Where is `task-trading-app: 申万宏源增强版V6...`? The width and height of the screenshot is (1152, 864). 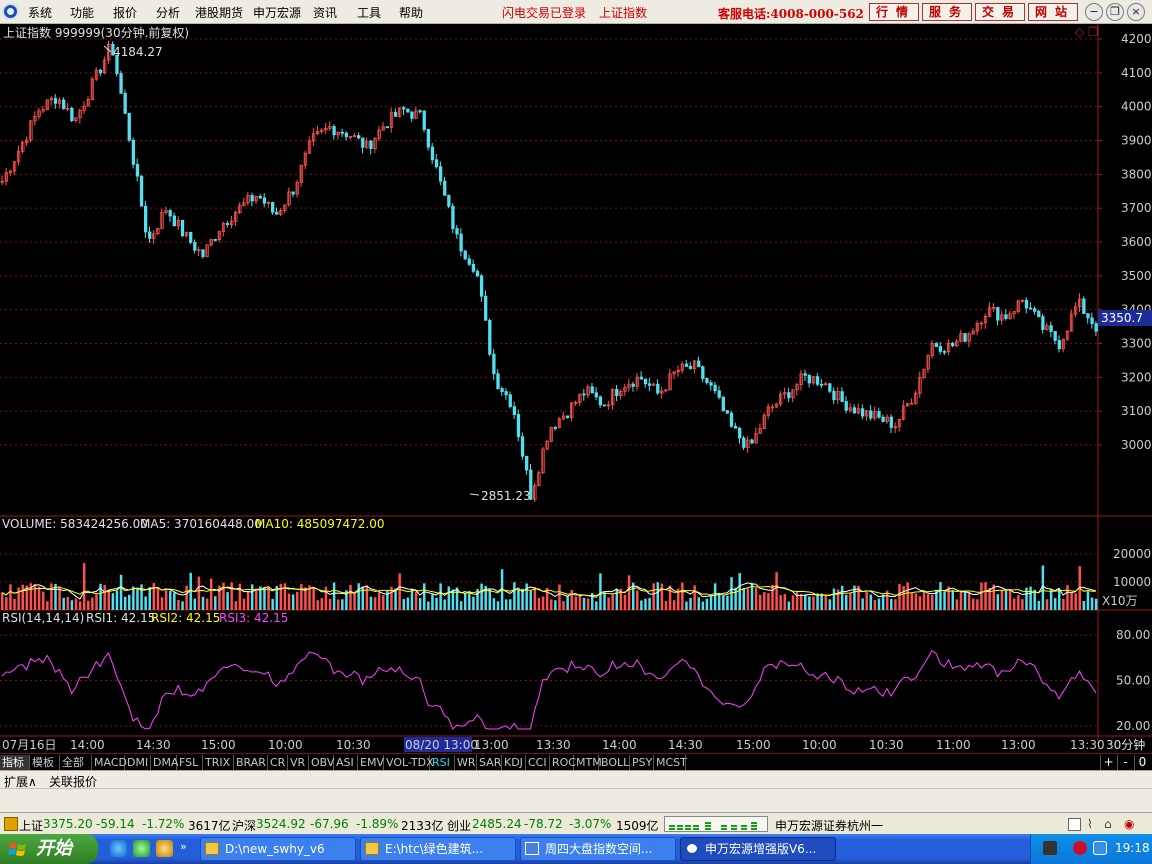
task-trading-app: 申万宏源增强版V6... is located at coordinates (758, 849).